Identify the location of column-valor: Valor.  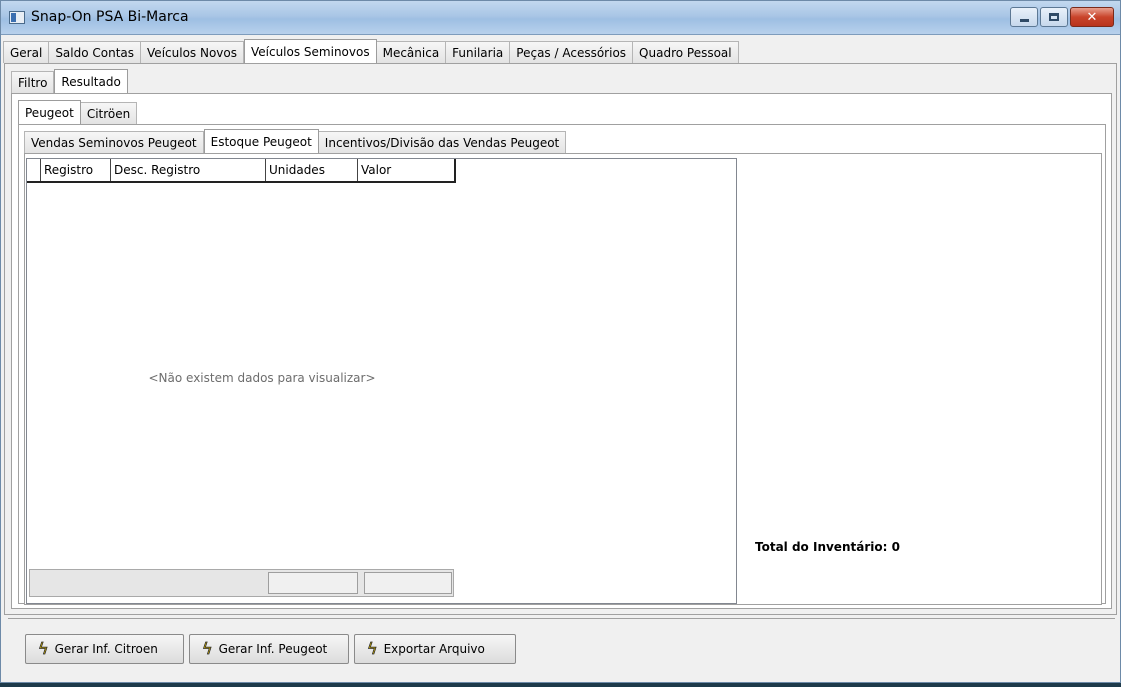
(406, 170).